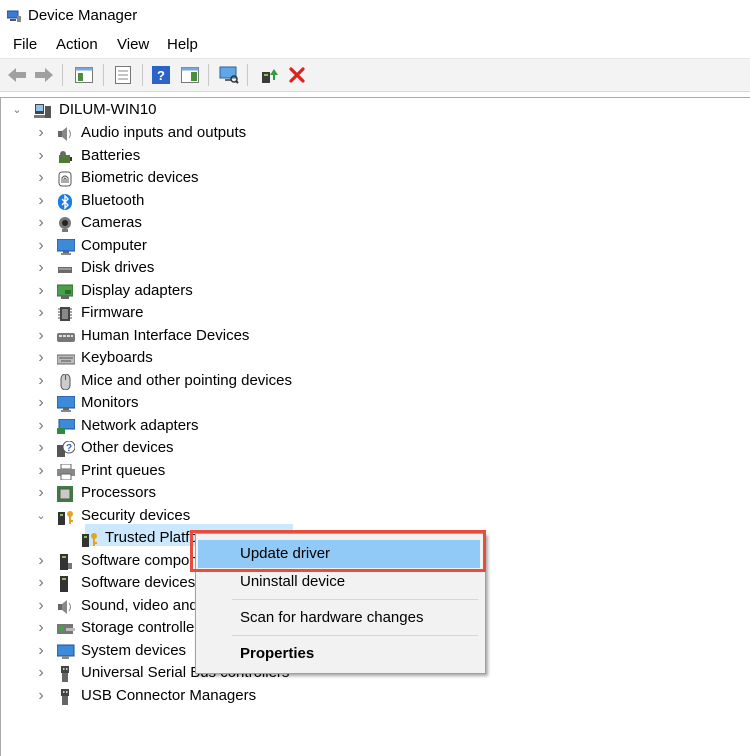 The width and height of the screenshot is (750, 756). I want to click on tree-category-item: › Display adapters, so click(166, 291).